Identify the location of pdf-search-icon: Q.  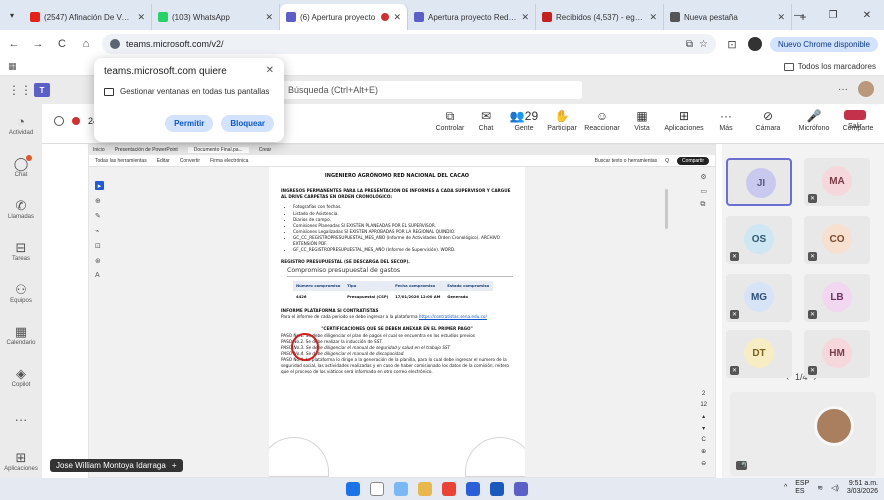
(667, 161).